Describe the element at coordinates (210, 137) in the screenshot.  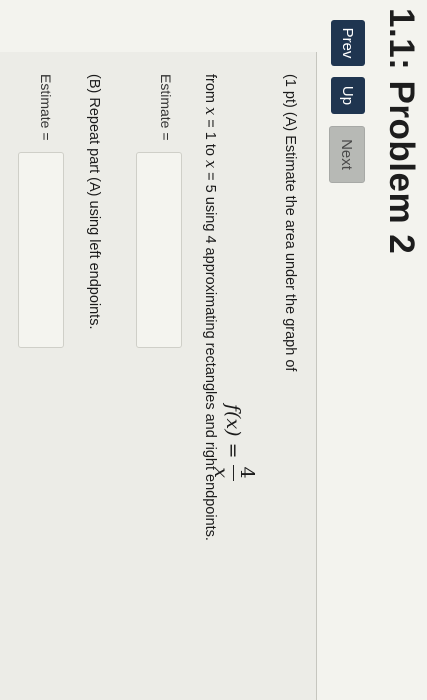
I see `range-eq-start: = 1 to` at that location.